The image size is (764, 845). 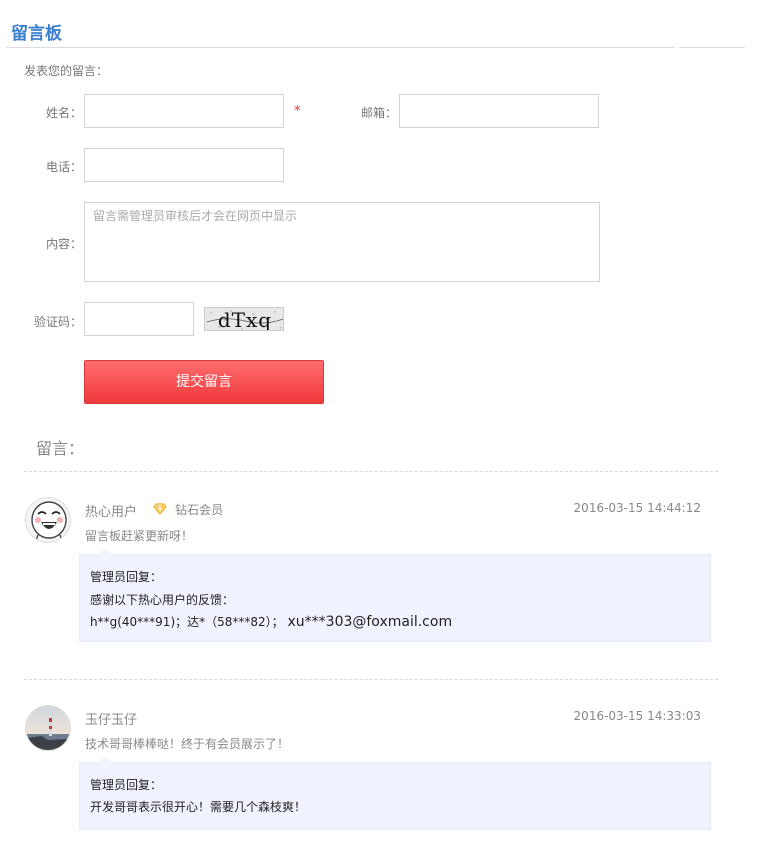 I want to click on comment-message: 留言板赶紧更新呀！, so click(x=139, y=536).